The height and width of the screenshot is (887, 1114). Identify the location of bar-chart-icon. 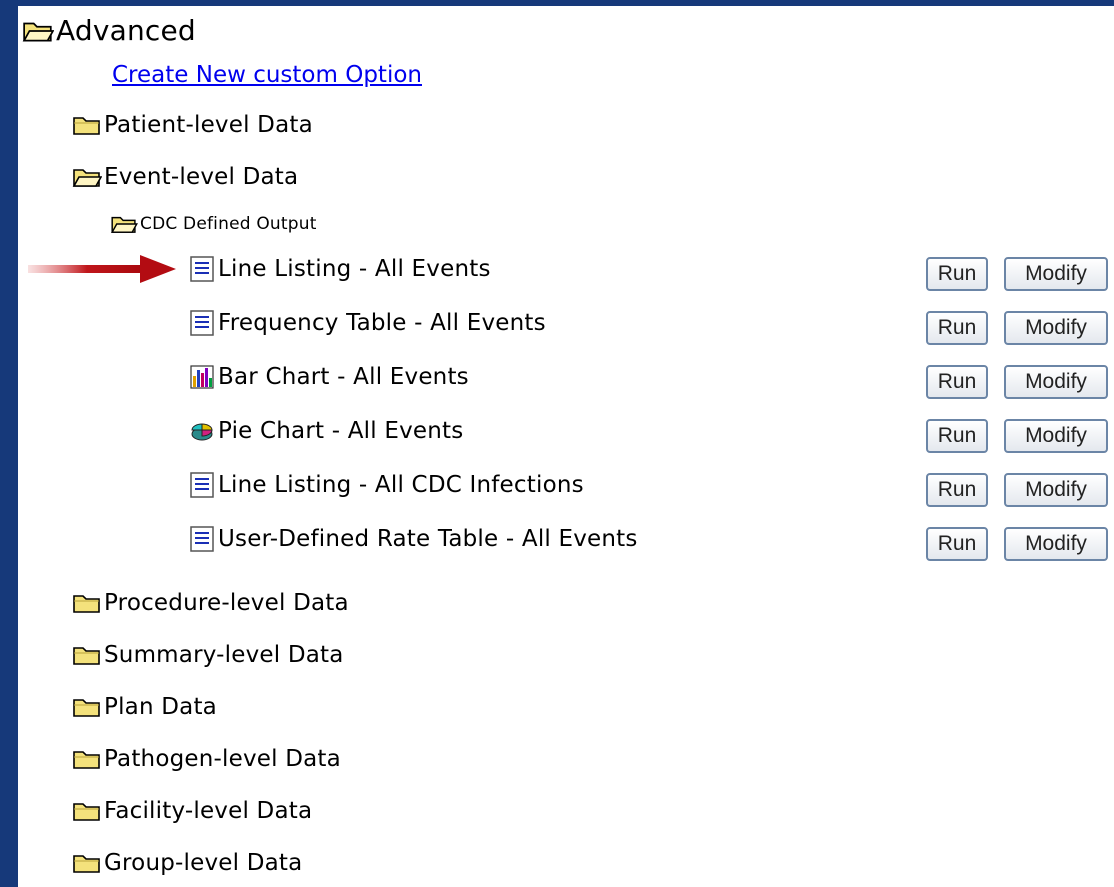
(202, 377).